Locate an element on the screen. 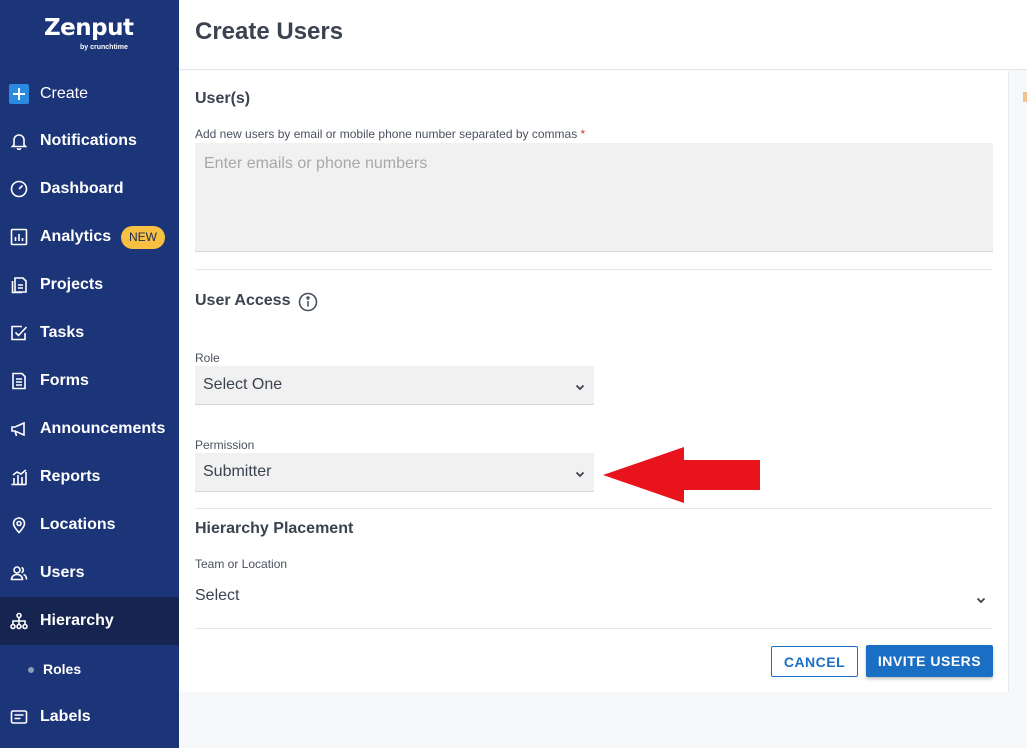  sidebar-item-announcements: Announcements is located at coordinates (89, 429).